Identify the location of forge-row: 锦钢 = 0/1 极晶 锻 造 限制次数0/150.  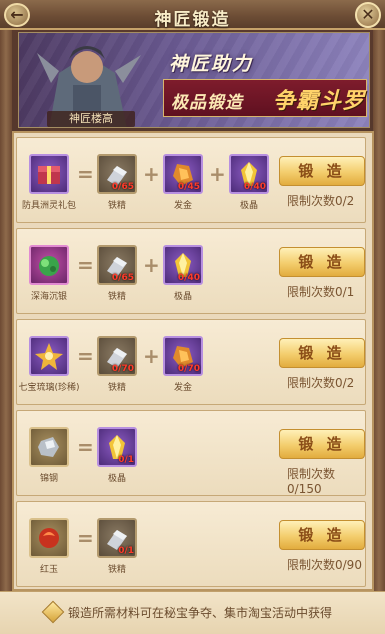
(191, 453).